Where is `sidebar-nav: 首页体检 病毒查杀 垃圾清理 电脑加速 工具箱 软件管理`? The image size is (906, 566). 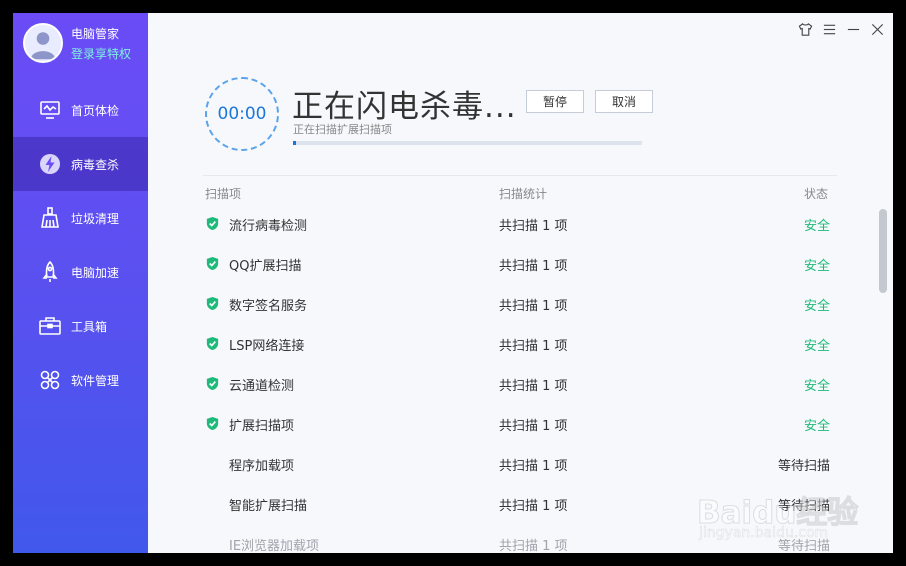 sidebar-nav: 首页体检 病毒查杀 垃圾清理 电脑加速 工具箱 软件管理 is located at coordinates (80, 245).